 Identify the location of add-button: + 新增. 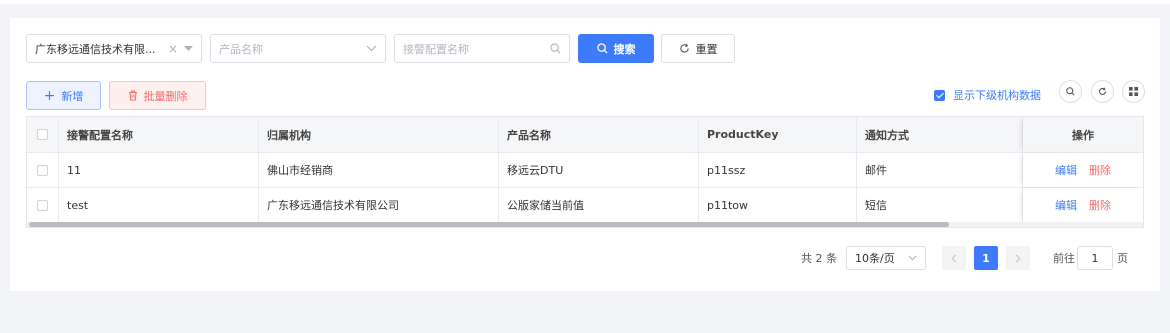
(63, 95).